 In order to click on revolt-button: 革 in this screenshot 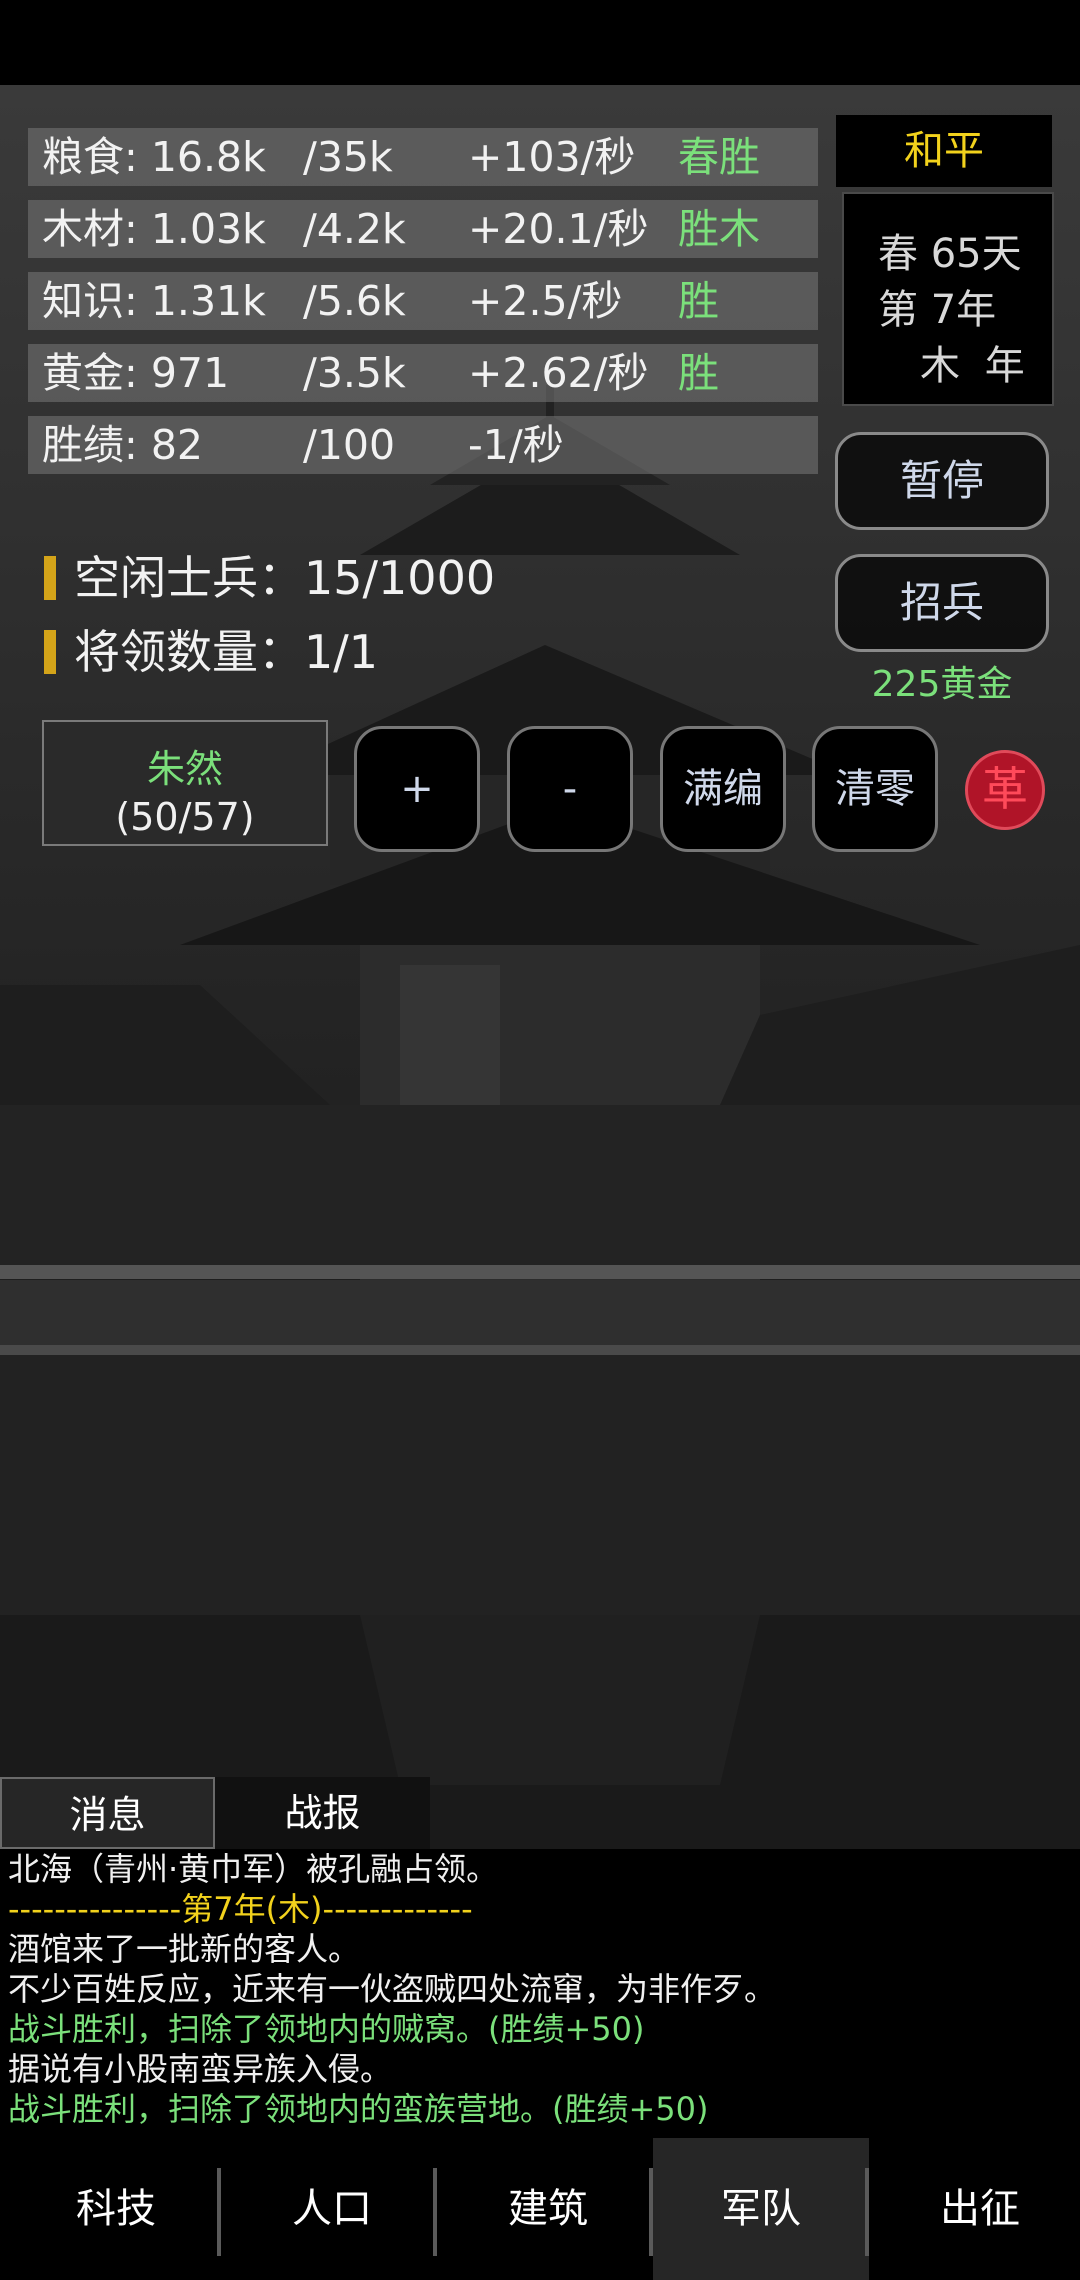, I will do `click(1005, 790)`.